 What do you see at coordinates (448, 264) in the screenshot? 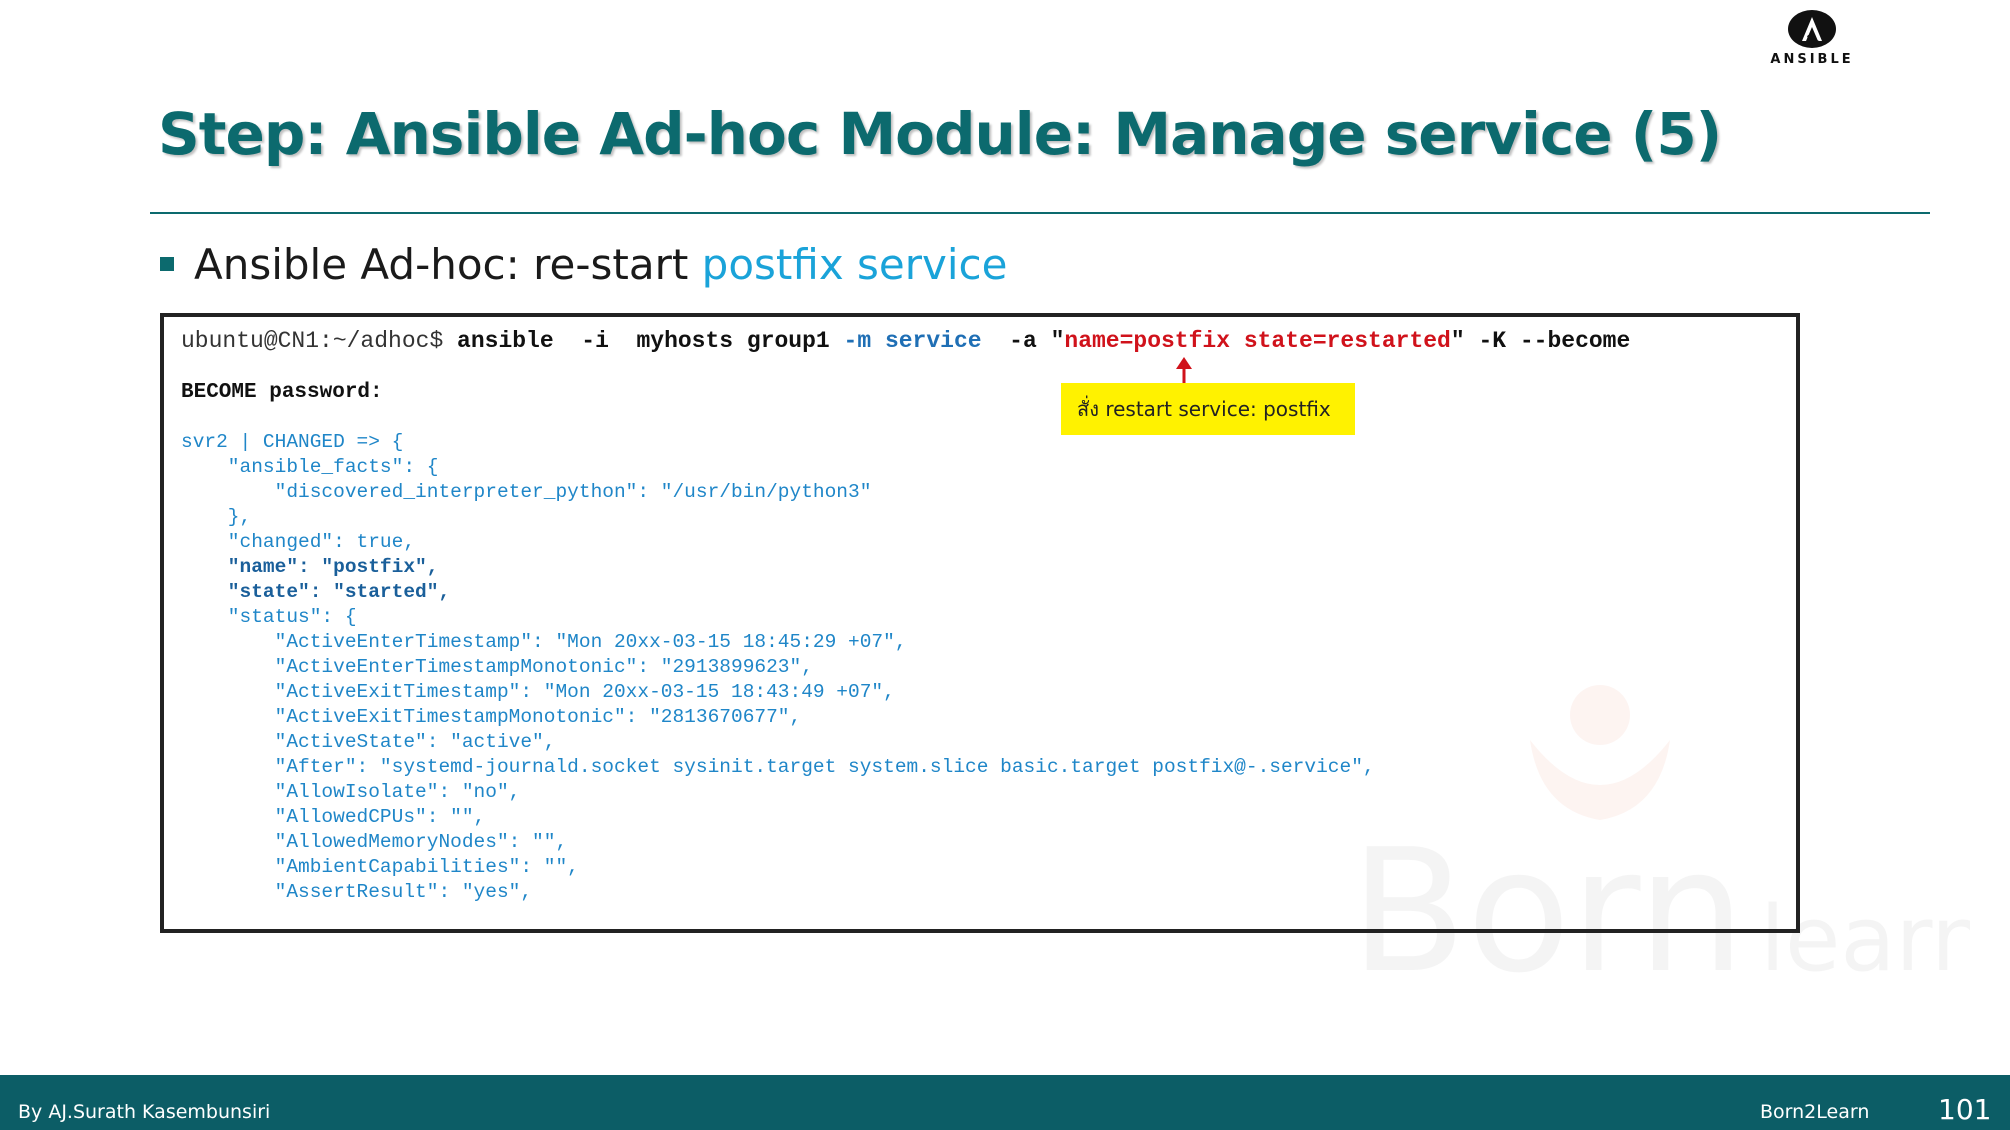
I see `bullet-text-main: Ansible Ad-hoc: re-start` at bounding box center [448, 264].